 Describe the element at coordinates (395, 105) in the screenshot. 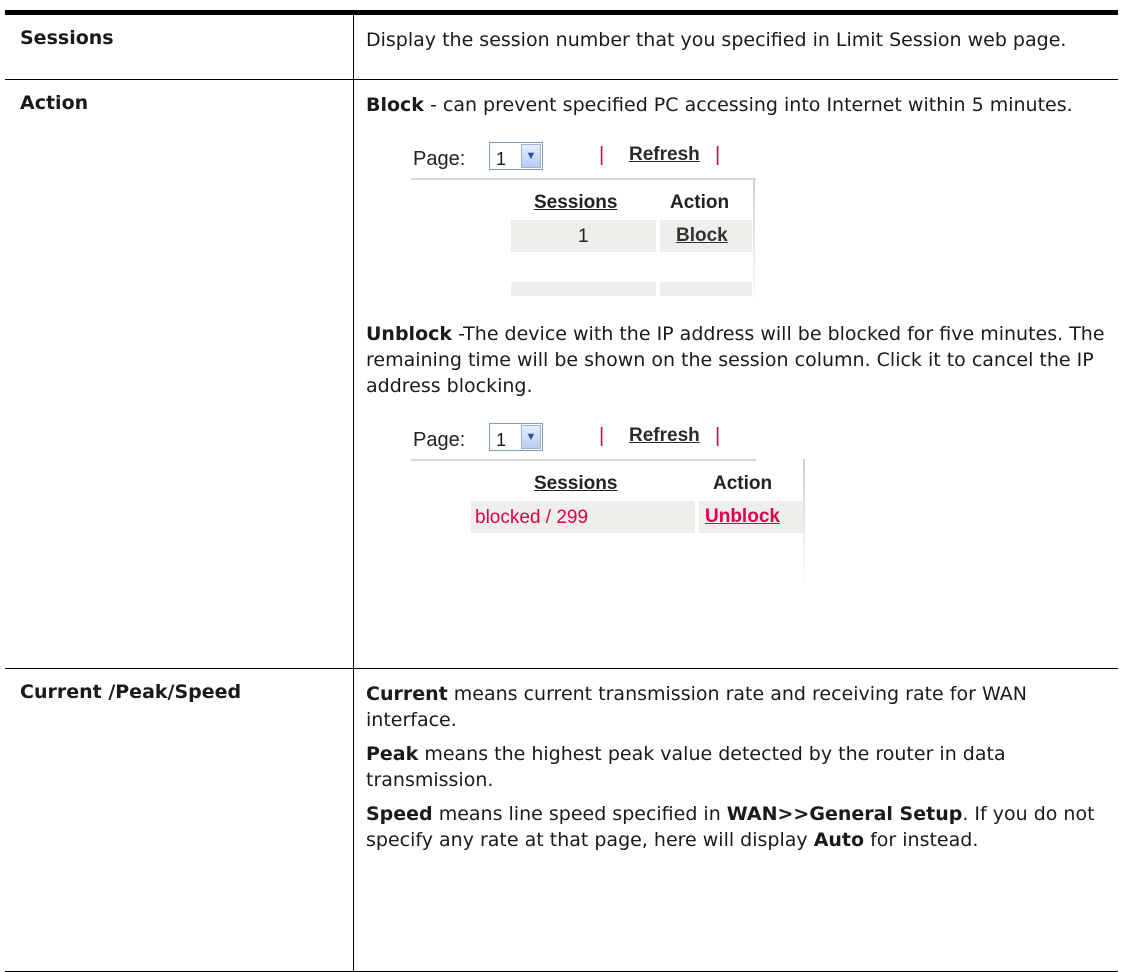

I see `block-term: Block` at that location.